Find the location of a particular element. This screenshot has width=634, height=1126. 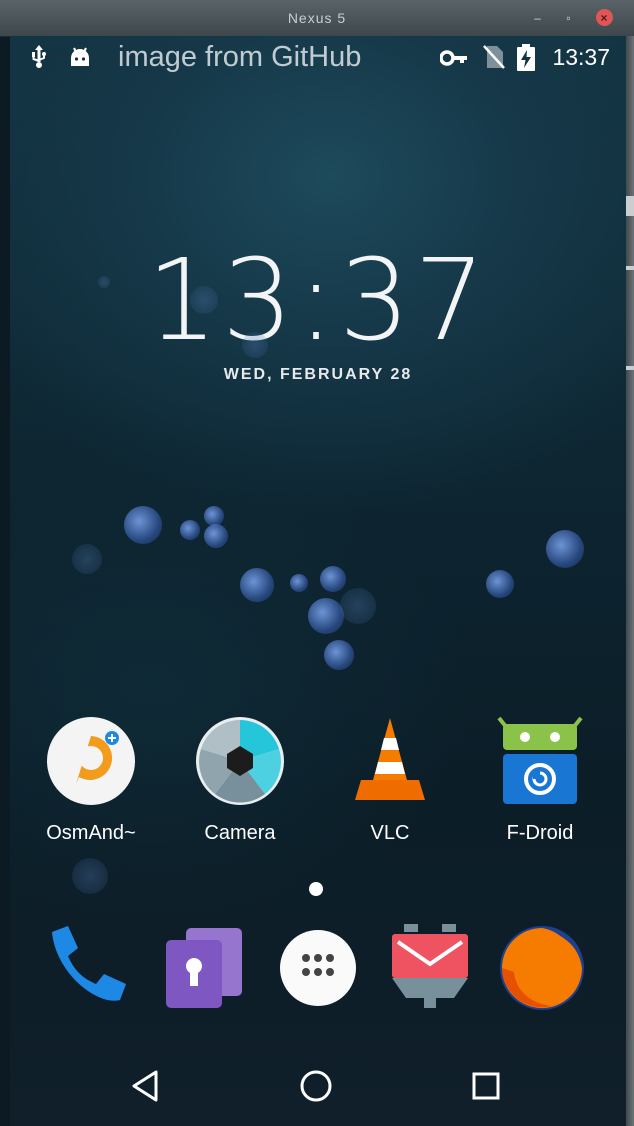

camera-icon is located at coordinates (240, 761).